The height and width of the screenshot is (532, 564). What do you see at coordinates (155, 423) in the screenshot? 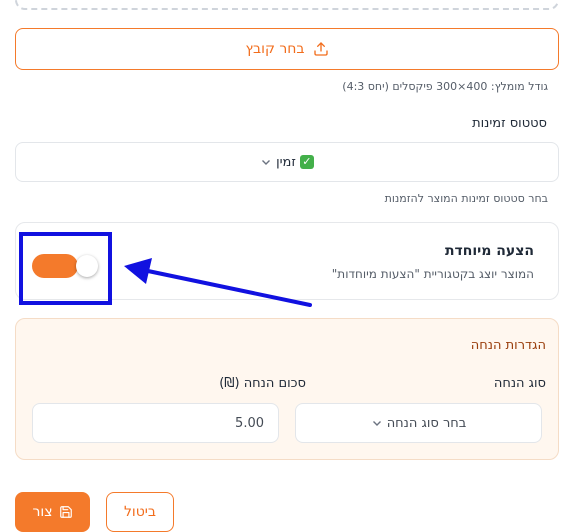
I see `discount-amount-input: 5.00` at bounding box center [155, 423].